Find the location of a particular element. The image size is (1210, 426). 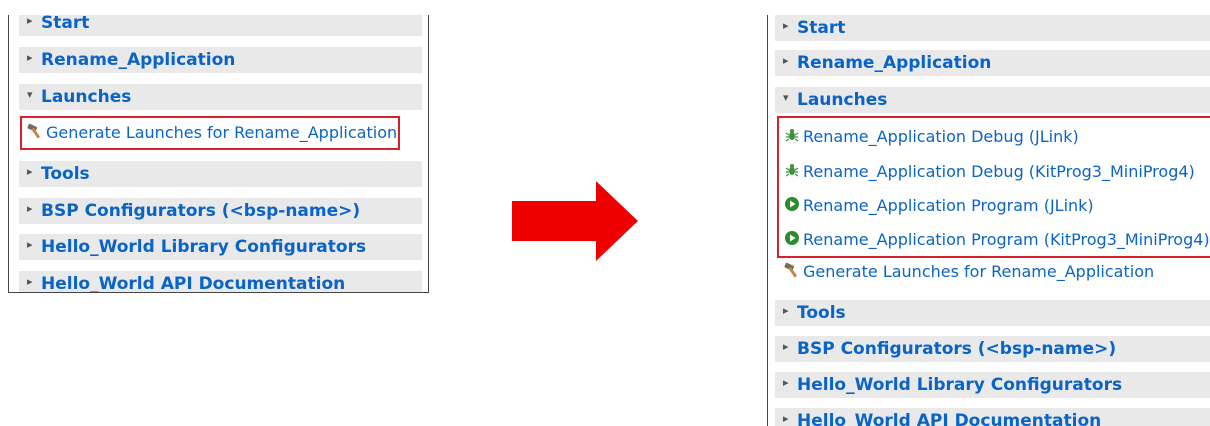

launch-item-generate-launches: Generate Launches for Rename_Application is located at coordinates (969, 272).